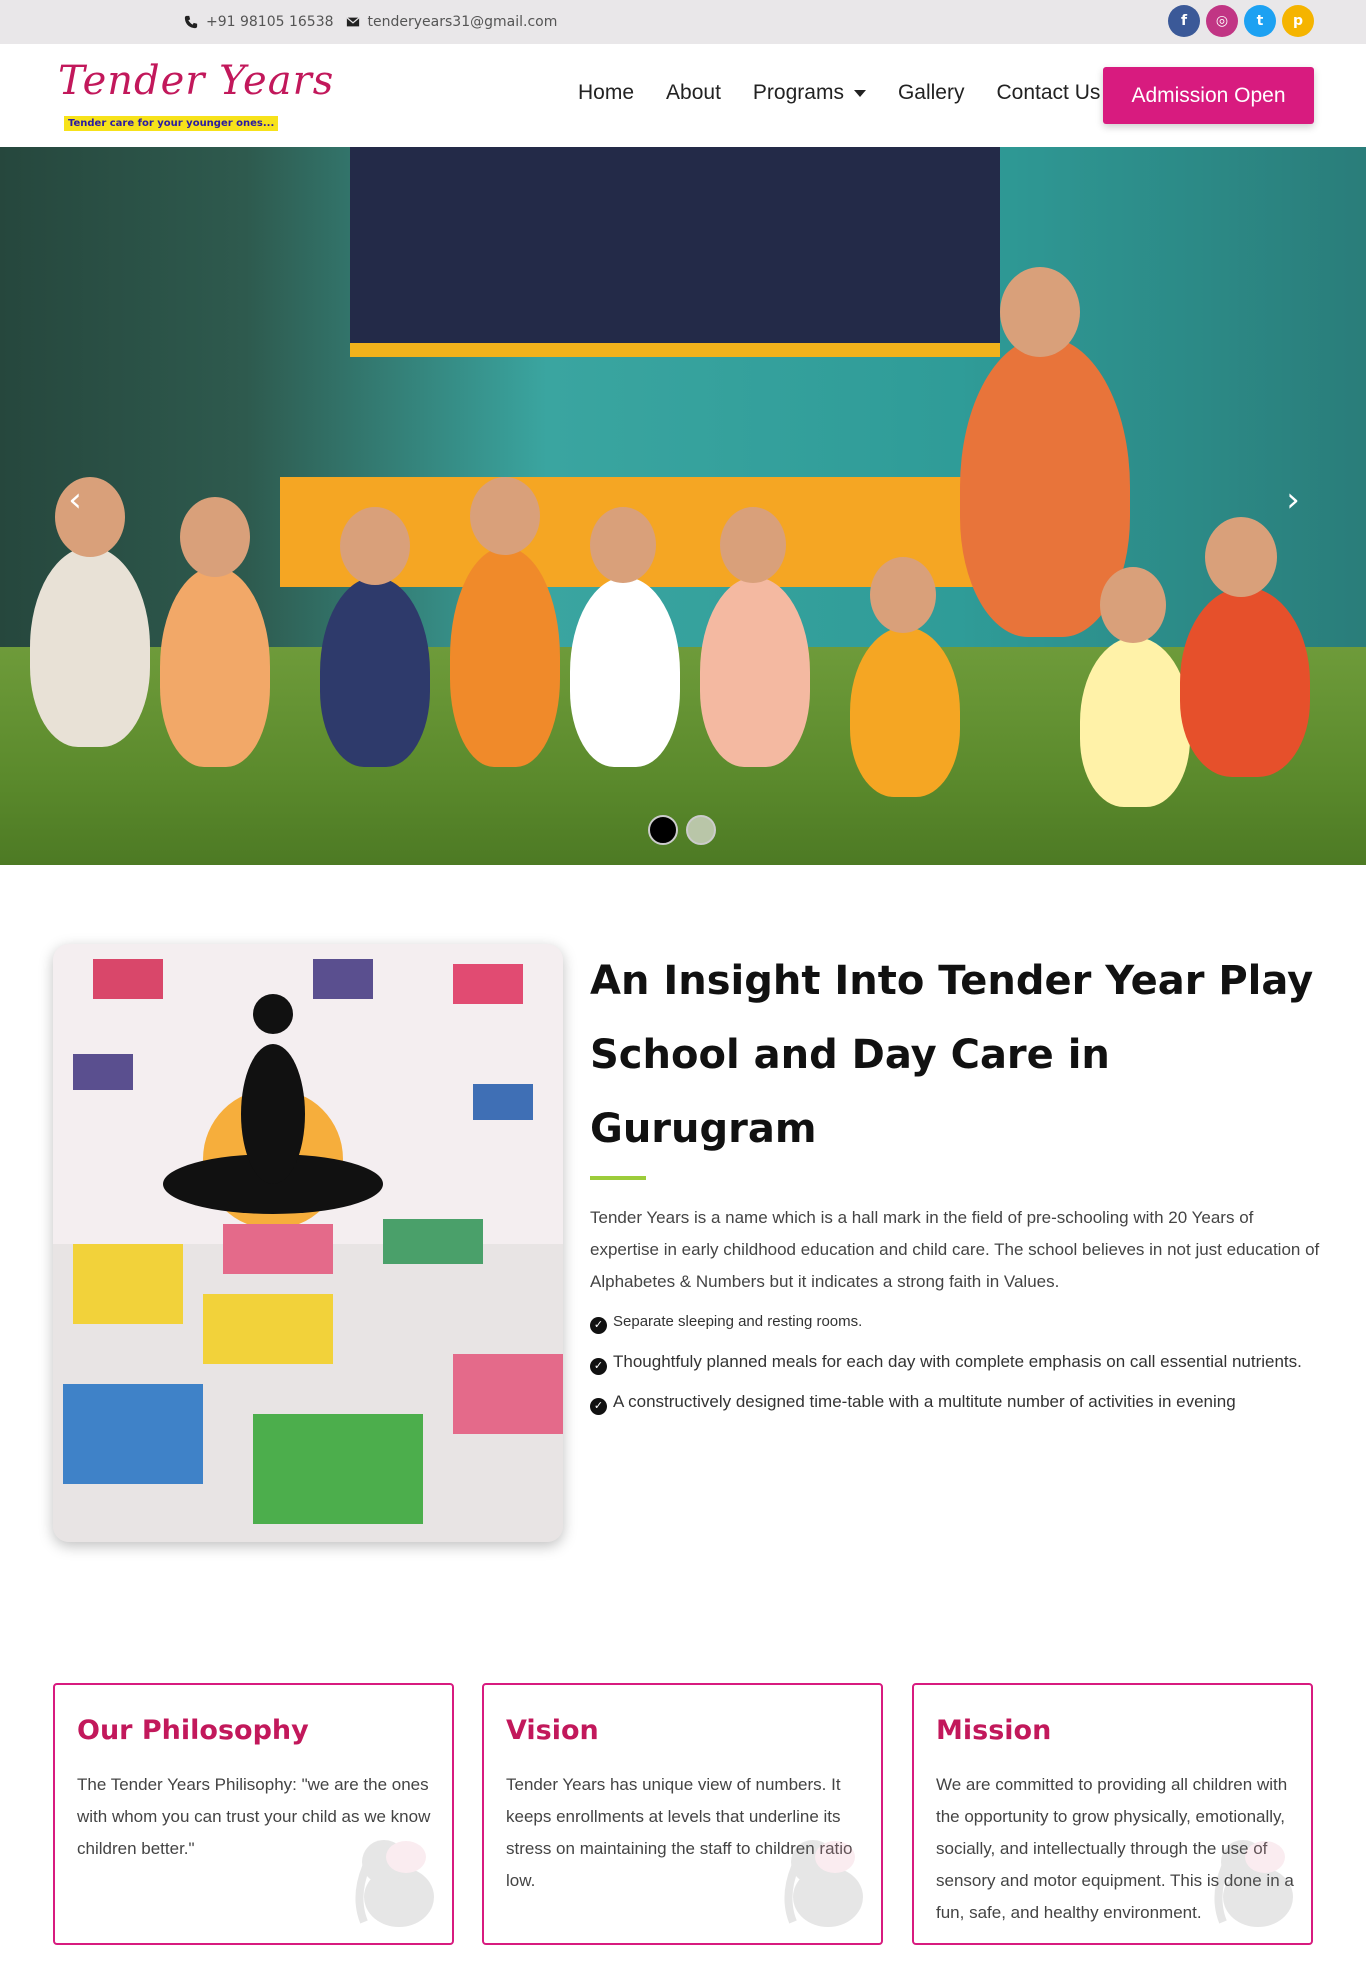 This screenshot has height=1984, width=1366. I want to click on carousel-prev-button: ‹, so click(75, 500).